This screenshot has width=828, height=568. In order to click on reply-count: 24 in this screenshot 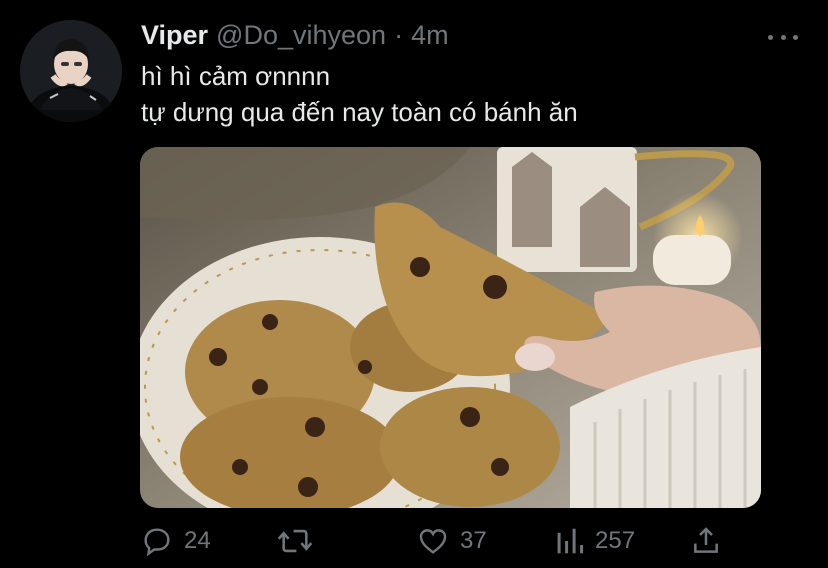, I will do `click(197, 540)`.